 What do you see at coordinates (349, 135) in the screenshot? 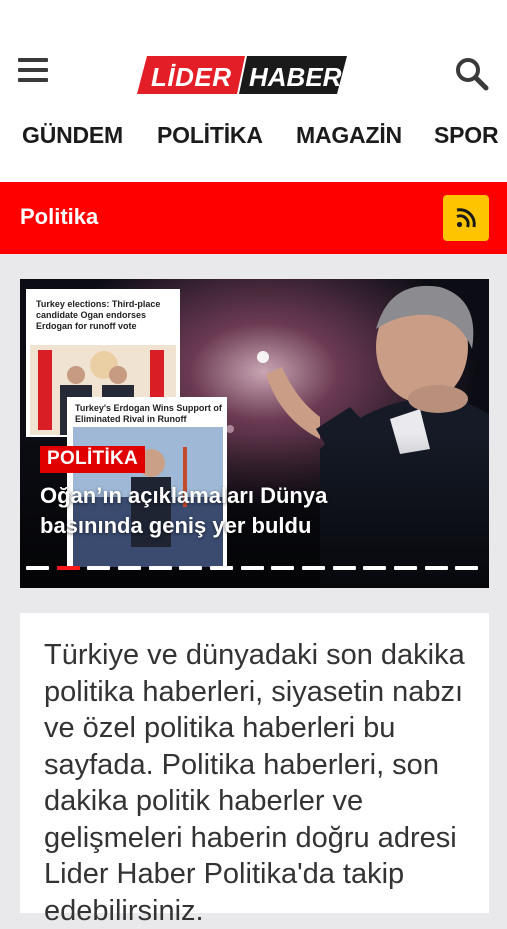
I see `tab-magazin: MAGAZİN` at bounding box center [349, 135].